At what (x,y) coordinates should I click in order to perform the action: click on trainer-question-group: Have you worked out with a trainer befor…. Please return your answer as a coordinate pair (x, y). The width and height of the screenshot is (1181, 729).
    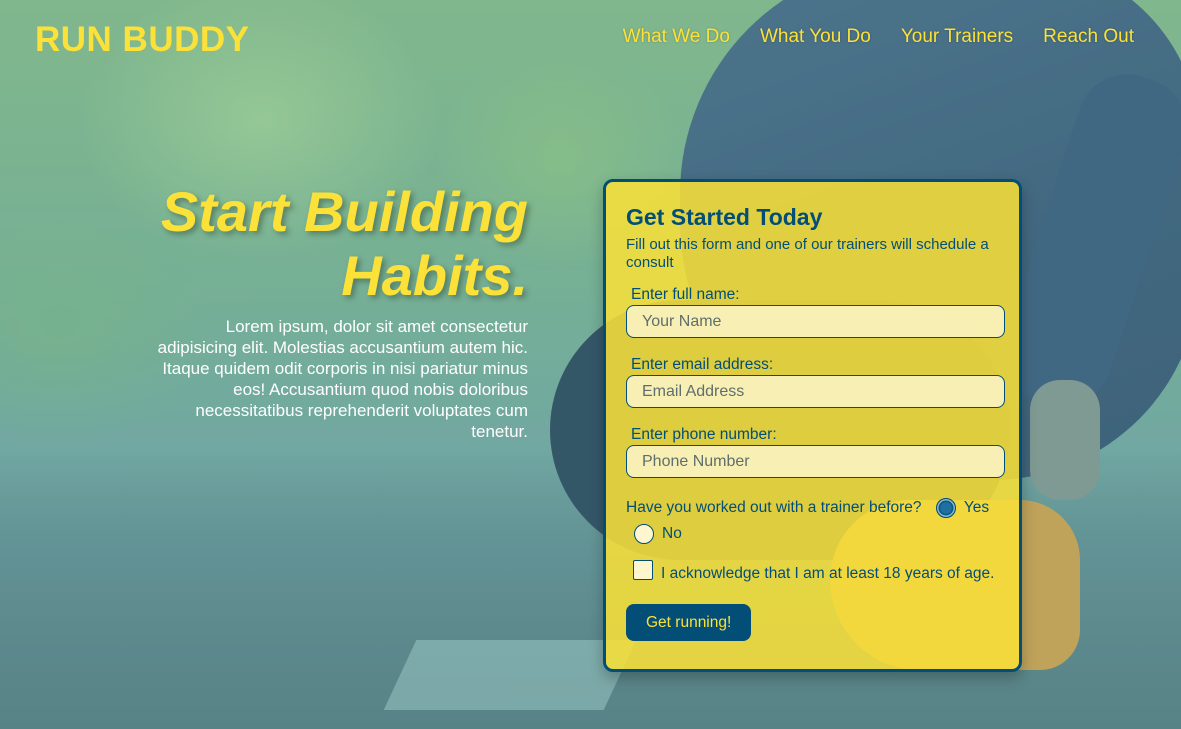
    Looking at the image, I should click on (812, 521).